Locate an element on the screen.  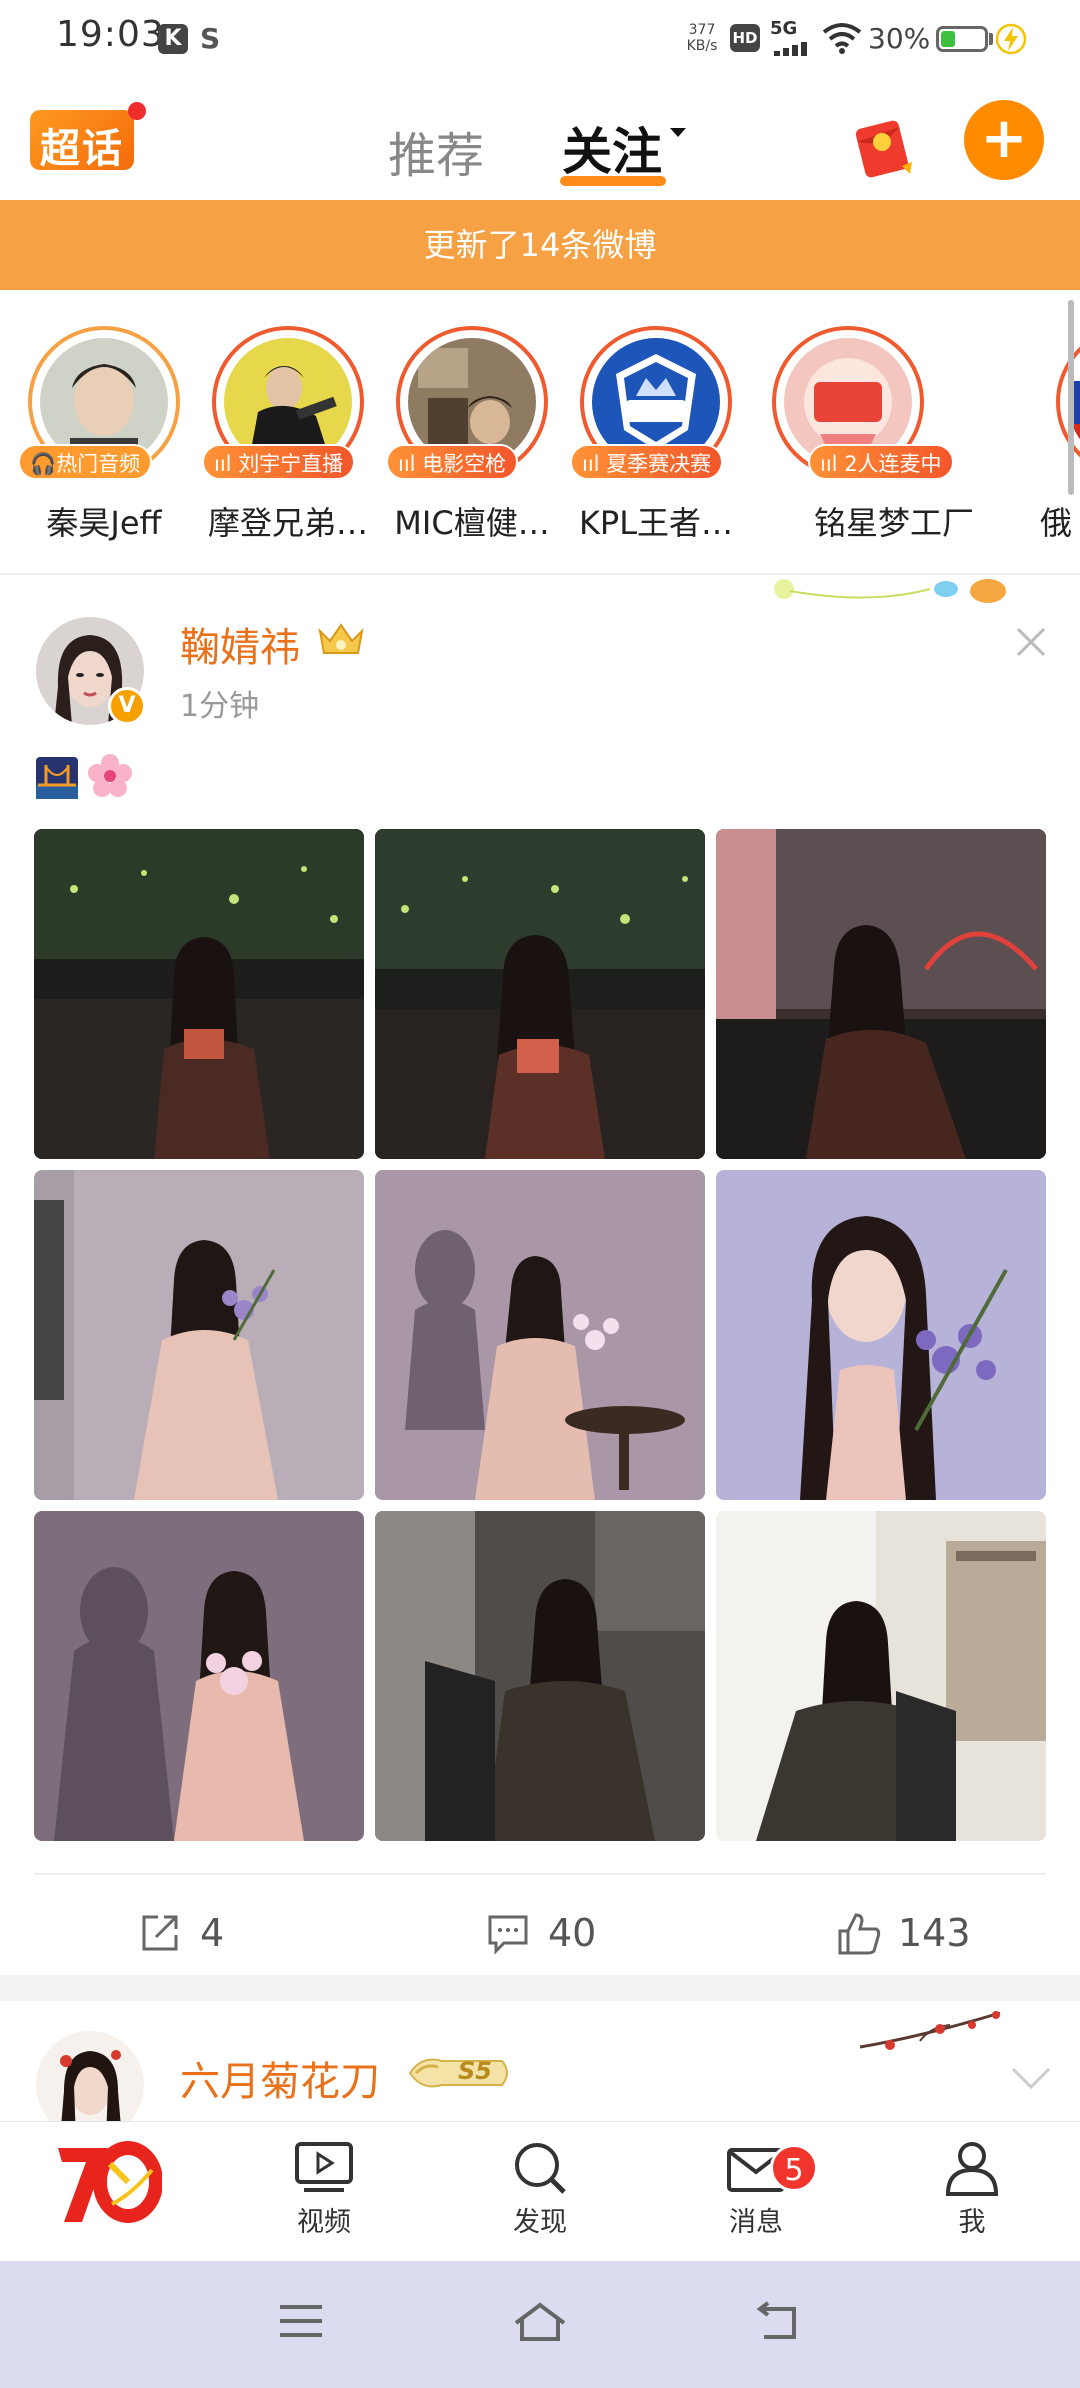
sleeping-cat-decoration-icon is located at coordinates (890, 591).